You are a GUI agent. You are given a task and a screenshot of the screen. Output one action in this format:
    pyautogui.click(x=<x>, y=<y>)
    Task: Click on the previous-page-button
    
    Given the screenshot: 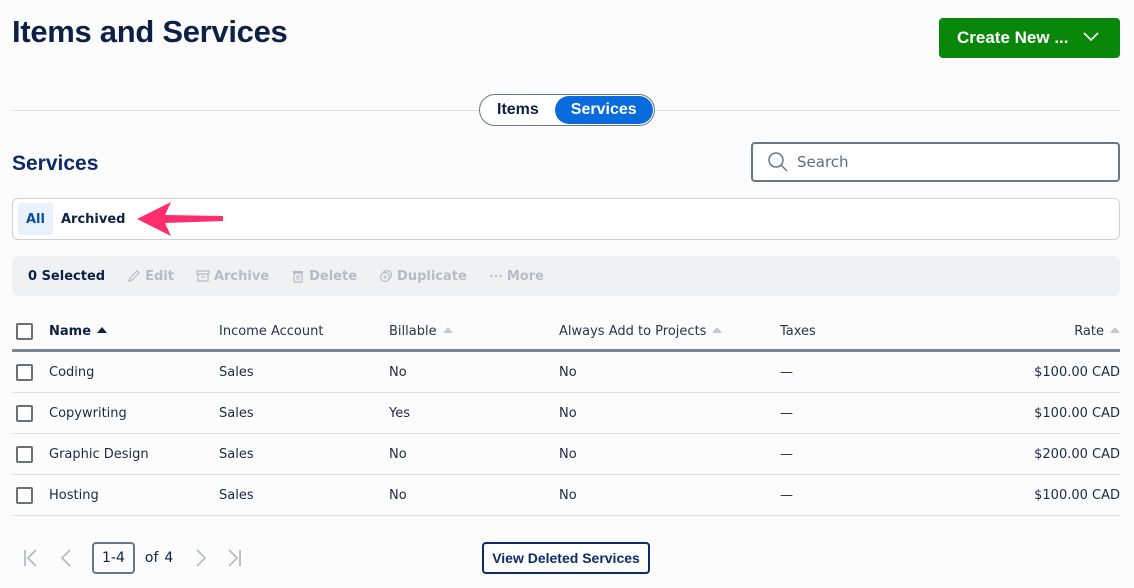 What is the action you would take?
    pyautogui.click(x=67, y=558)
    